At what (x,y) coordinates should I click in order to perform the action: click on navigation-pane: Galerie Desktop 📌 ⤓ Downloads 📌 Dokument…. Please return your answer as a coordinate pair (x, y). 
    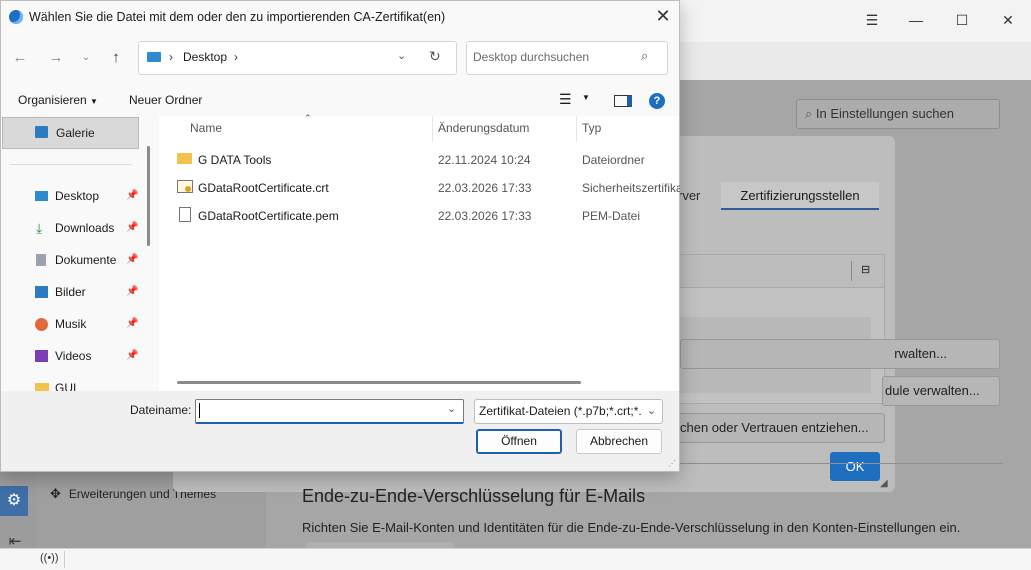
    Looking at the image, I should click on (76, 253).